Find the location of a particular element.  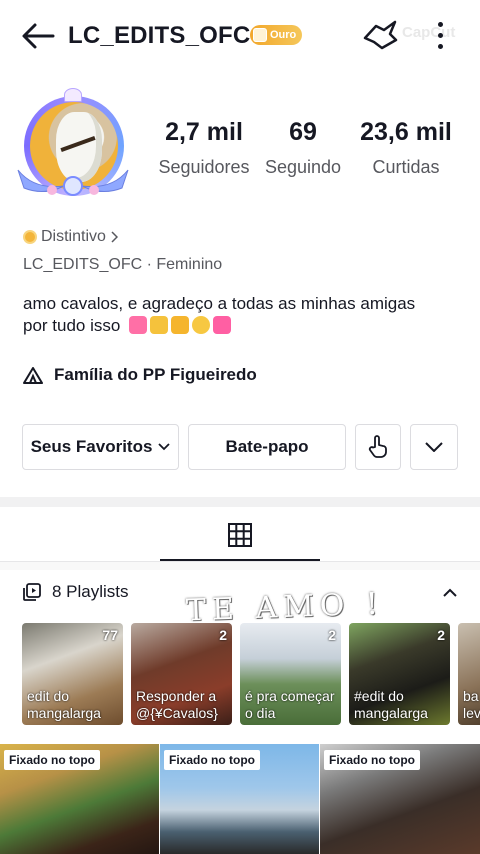

badge-coin-icon is located at coordinates (260, 35).